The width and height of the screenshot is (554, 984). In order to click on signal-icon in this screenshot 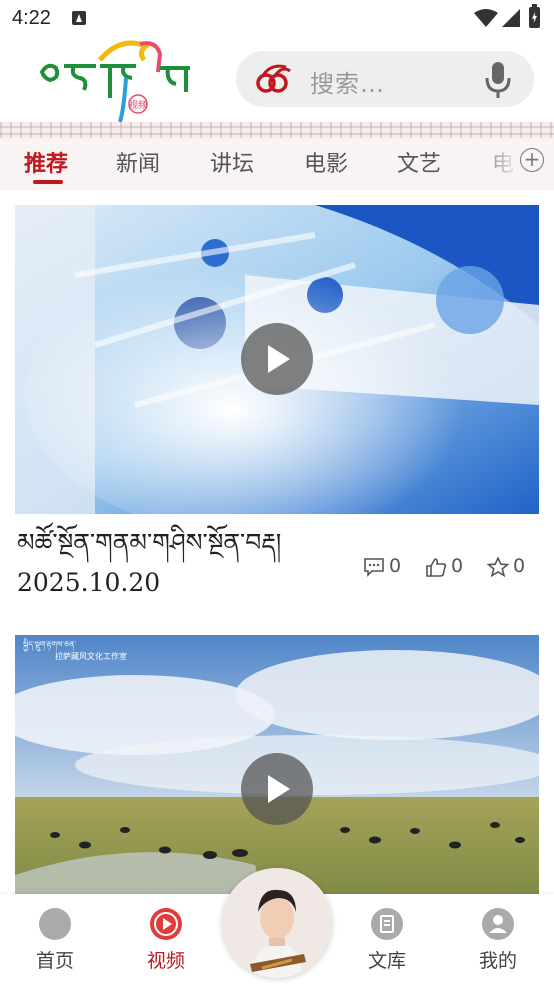, I will do `click(511, 18)`.